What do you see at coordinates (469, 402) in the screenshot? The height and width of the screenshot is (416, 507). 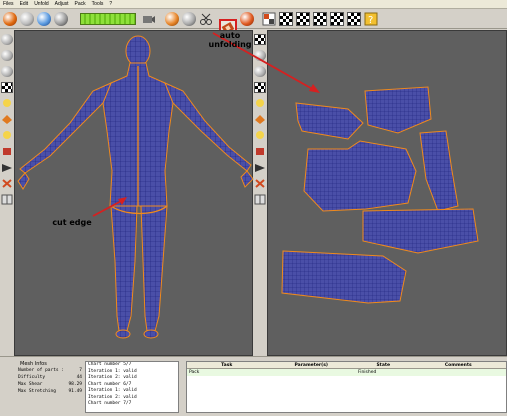 I see `watermark-en: ZF3D.COM` at bounding box center [469, 402].